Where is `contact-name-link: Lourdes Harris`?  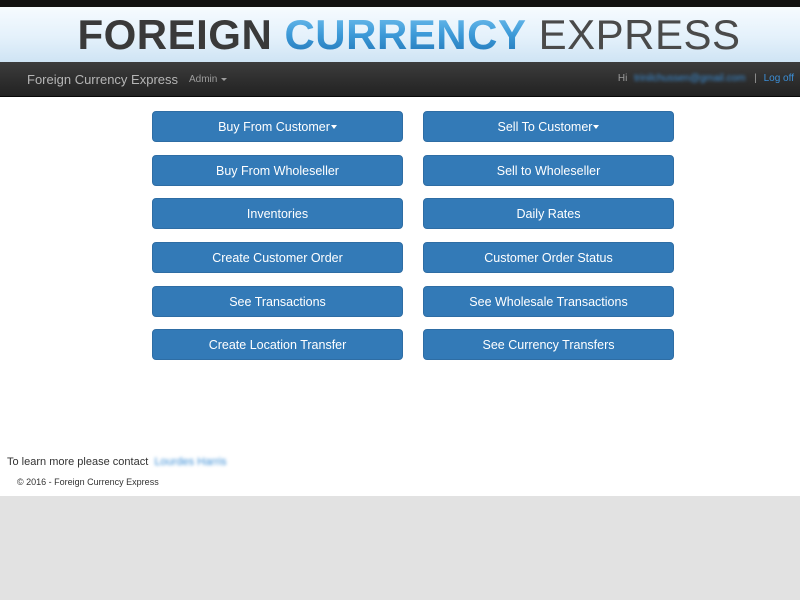 contact-name-link: Lourdes Harris is located at coordinates (190, 462).